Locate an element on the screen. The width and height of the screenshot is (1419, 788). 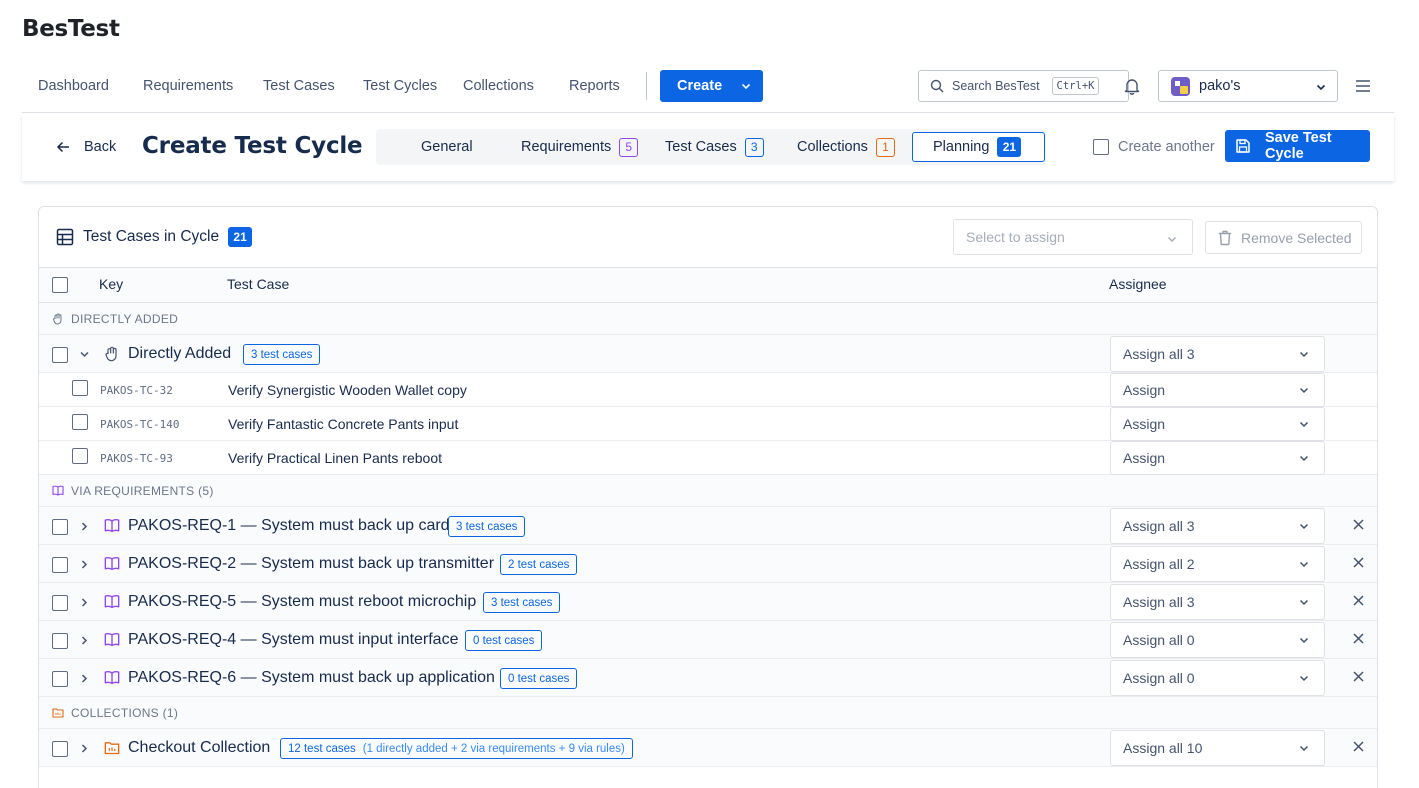
search-input: Search BesTest Ctrl+K is located at coordinates (1023, 86).